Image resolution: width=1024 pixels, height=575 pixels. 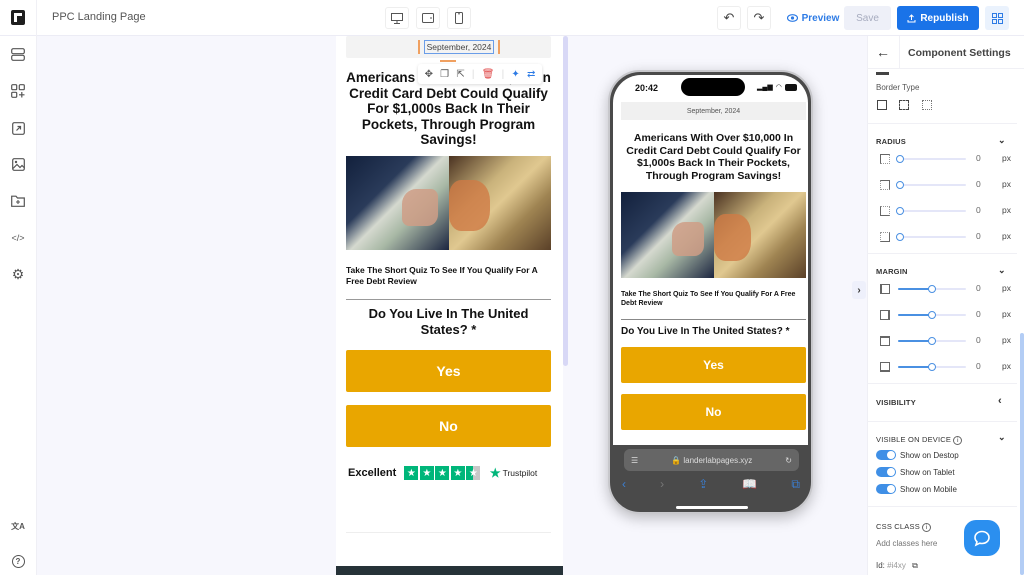 I want to click on copy-icon: ❐, so click(x=444, y=74).